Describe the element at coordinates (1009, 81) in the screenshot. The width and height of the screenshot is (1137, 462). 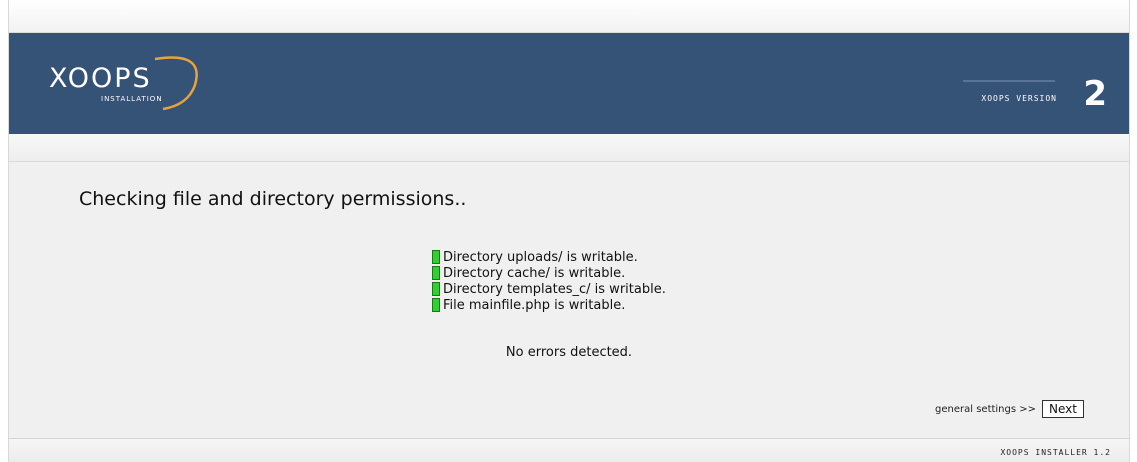
I see `version-divider` at that location.